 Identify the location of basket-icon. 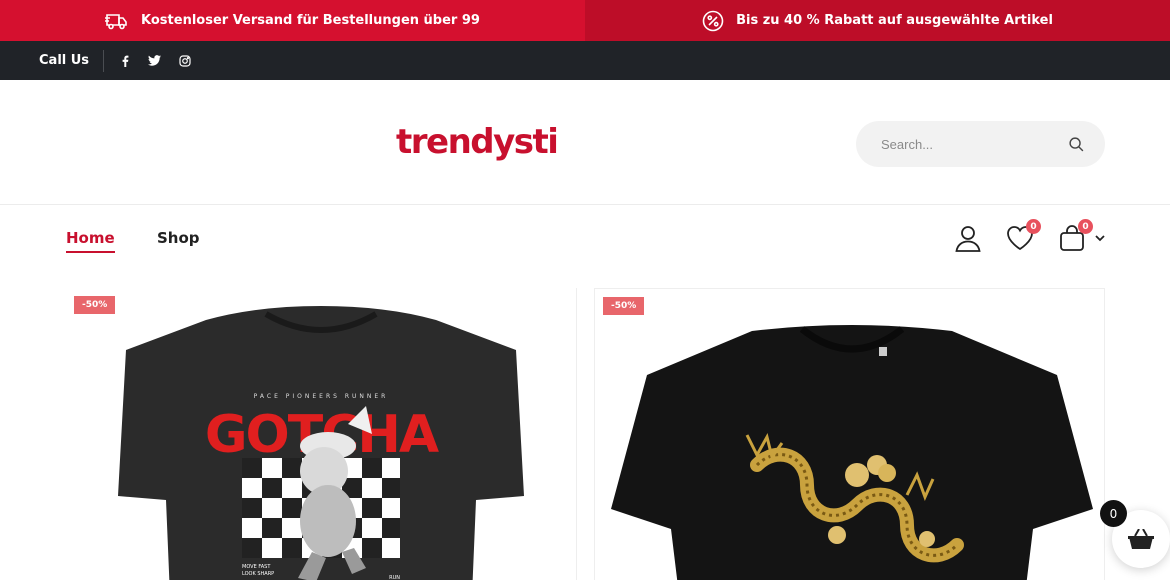
(1141, 539).